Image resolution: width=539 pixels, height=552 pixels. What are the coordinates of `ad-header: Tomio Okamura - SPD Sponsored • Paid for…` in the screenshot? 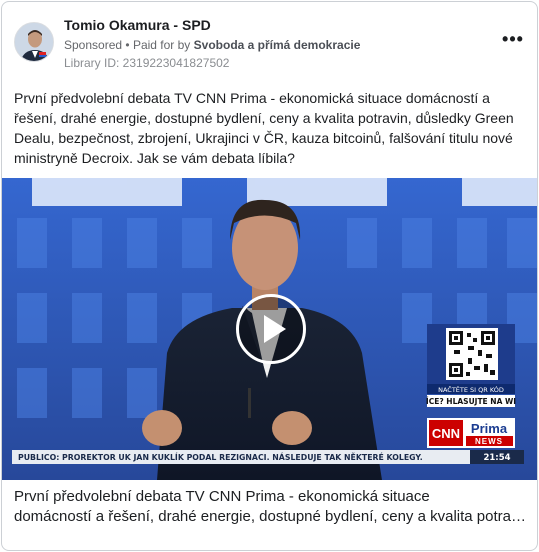 It's located at (269, 44).